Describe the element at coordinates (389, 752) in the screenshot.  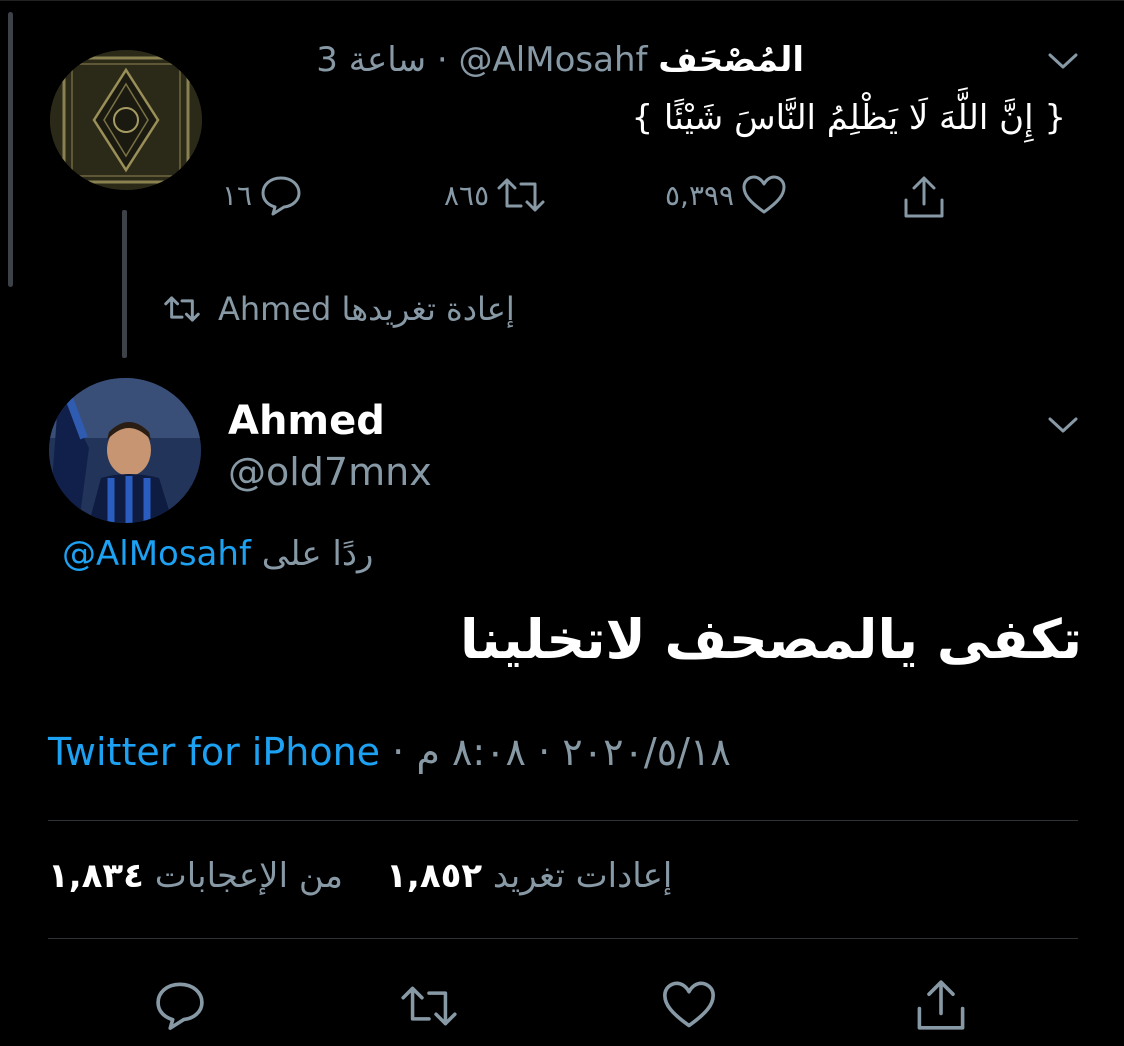
I see `tweet2-meta: Twitter for iPhone · ٢٠٢٠/٥/١٨ · ٨:٠٨ م` at that location.